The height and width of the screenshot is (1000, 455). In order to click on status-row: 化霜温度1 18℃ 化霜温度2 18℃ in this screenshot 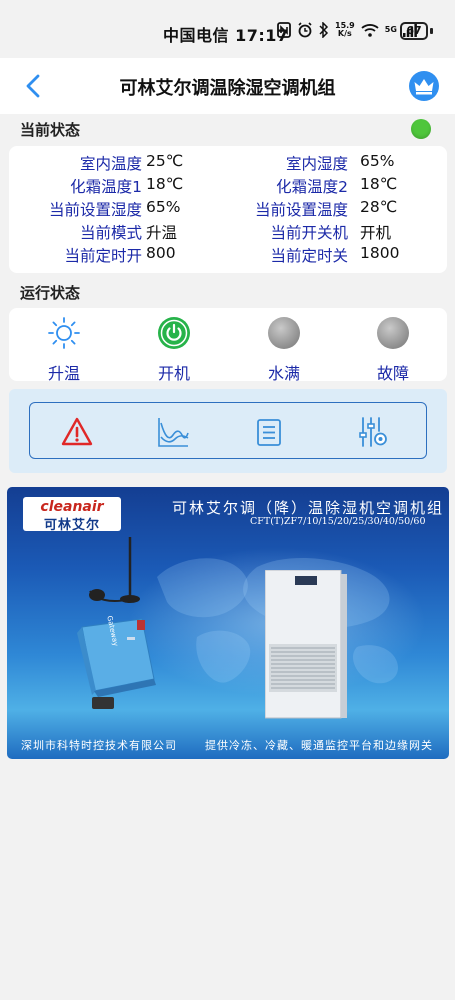, I will do `click(228, 186)`.